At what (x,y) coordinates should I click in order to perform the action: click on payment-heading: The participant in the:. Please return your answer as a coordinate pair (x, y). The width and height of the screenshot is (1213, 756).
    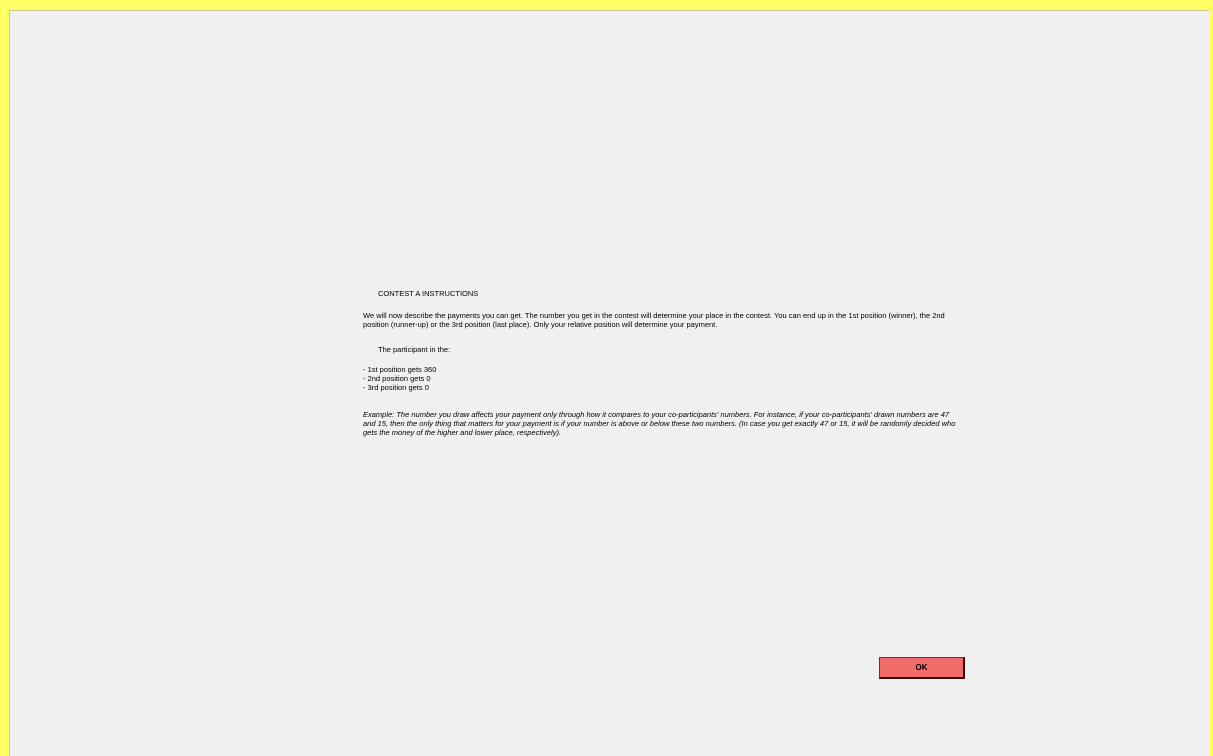
    Looking at the image, I should click on (414, 349).